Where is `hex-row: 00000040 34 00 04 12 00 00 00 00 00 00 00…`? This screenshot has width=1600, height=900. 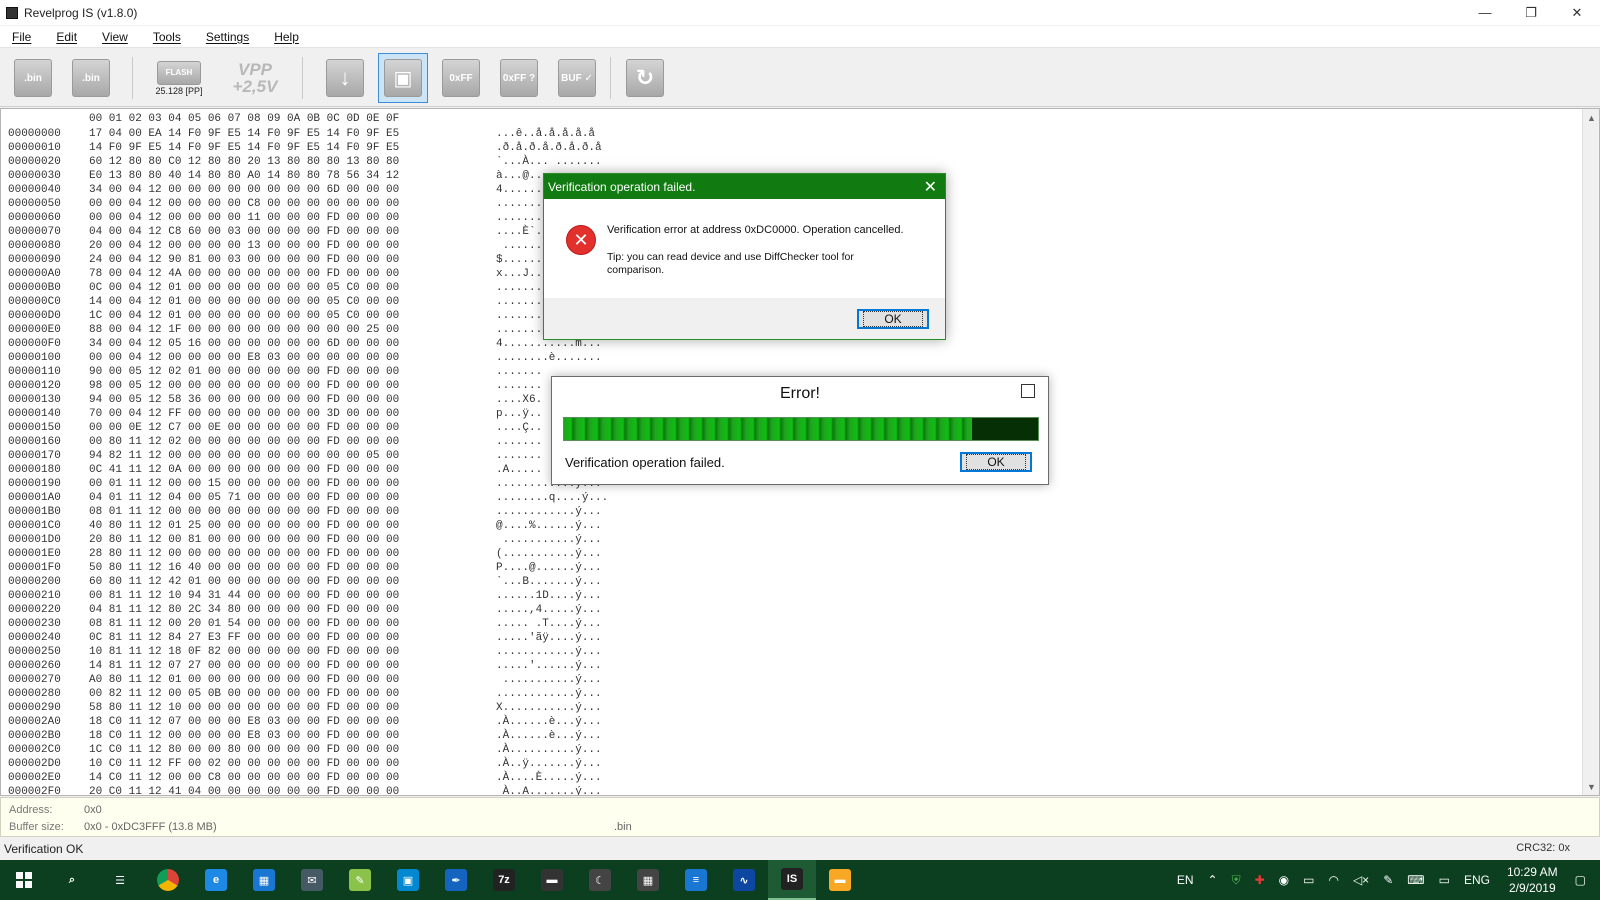 hex-row: 00000040 34 00 04 12 00 00 00 00 00 00 00… is located at coordinates (322, 190).